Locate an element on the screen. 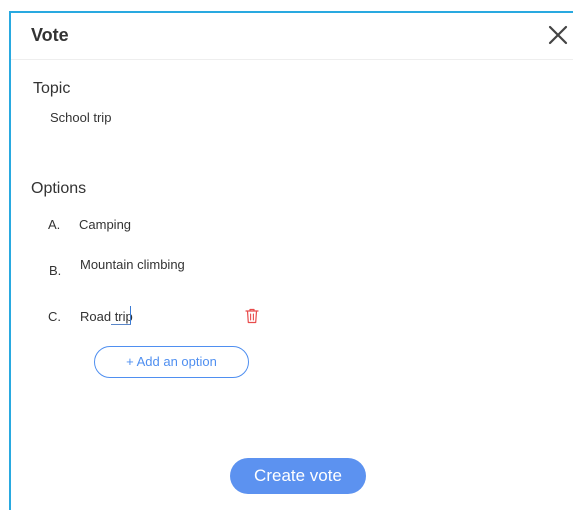 This screenshot has height=510, width=573. dialog-title: Vote is located at coordinates (50, 35).